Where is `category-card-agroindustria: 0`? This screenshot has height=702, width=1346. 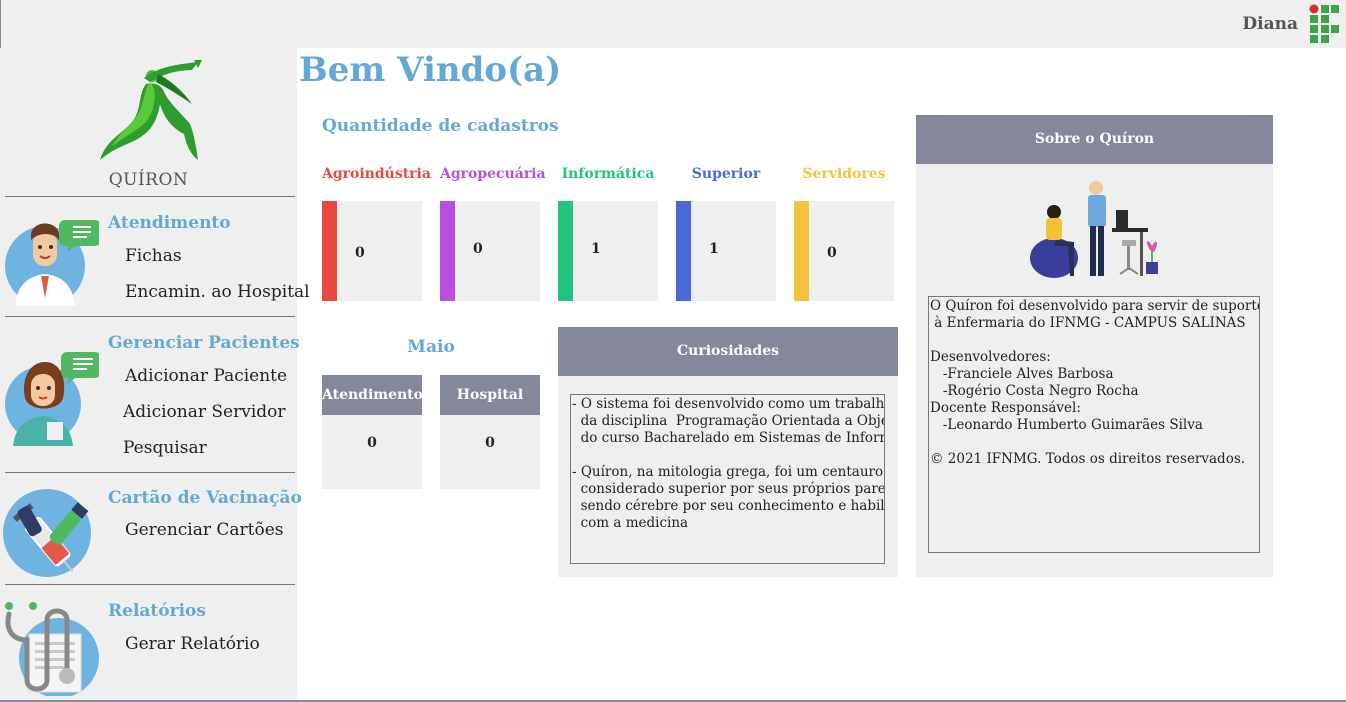
category-card-agroindustria: 0 is located at coordinates (372, 251).